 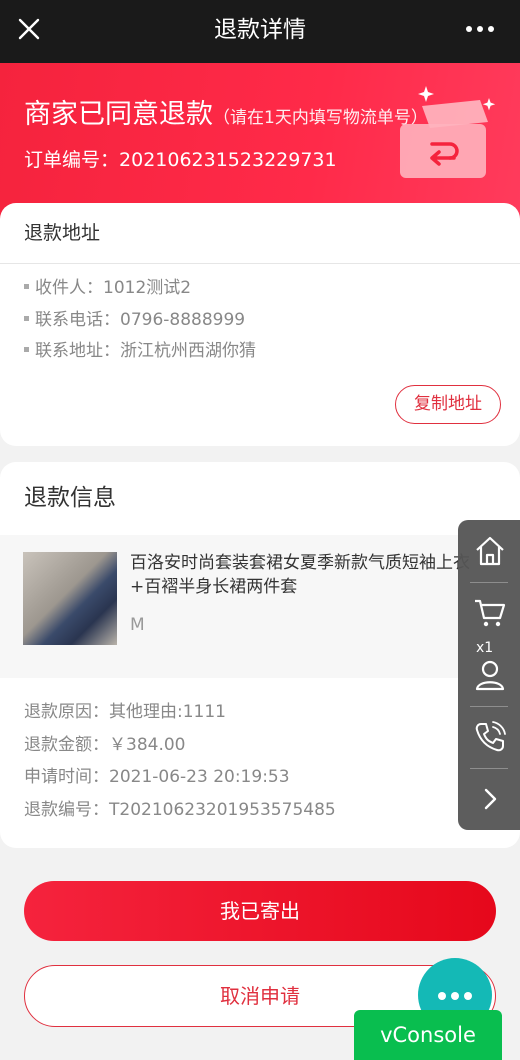 What do you see at coordinates (490, 613) in the screenshot?
I see `cart-icon` at bounding box center [490, 613].